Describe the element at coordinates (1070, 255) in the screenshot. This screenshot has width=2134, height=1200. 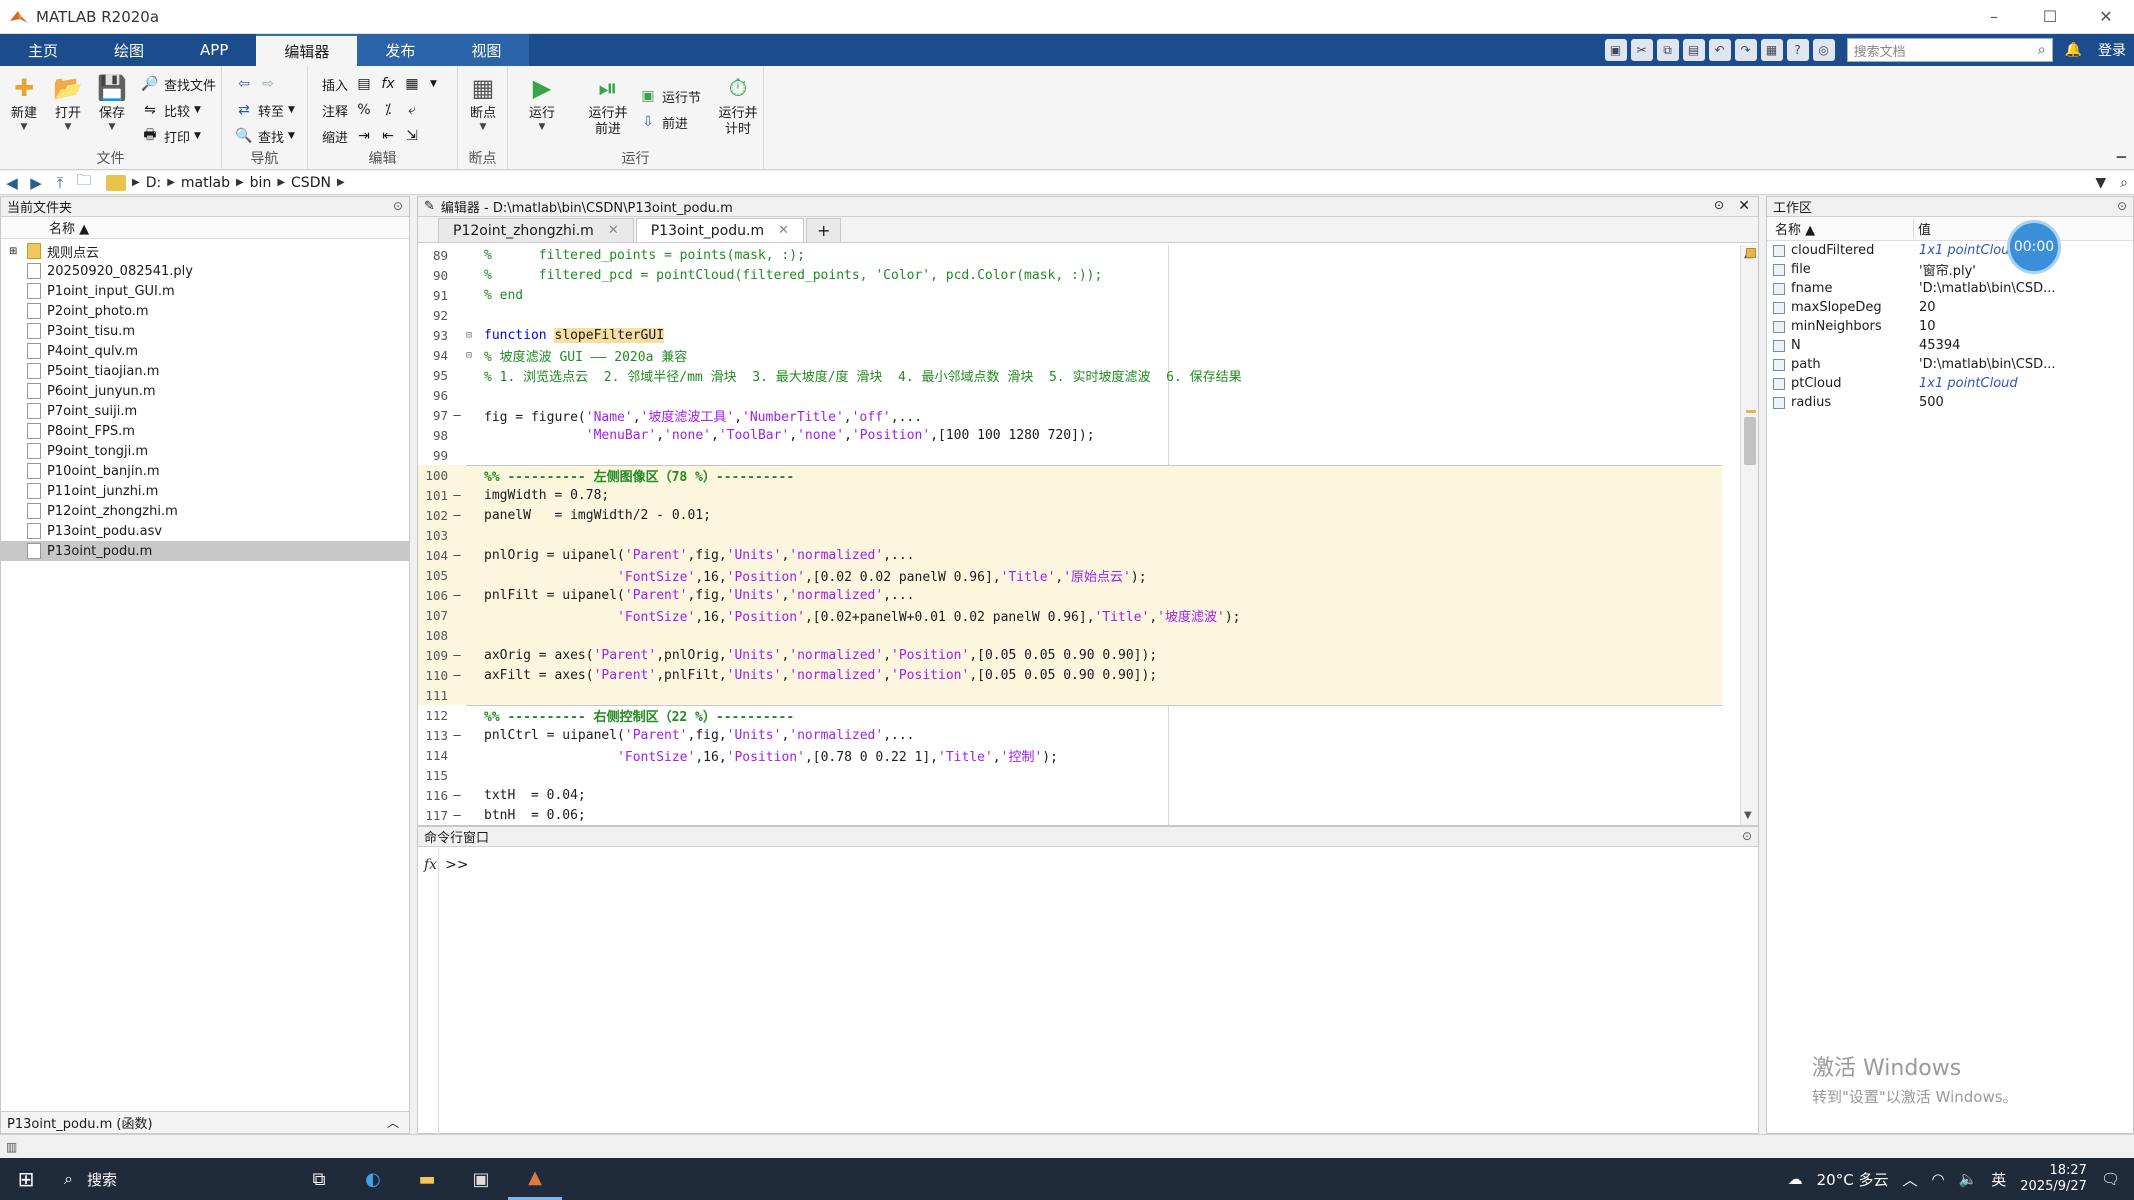
I see `code-line: 89 % filtered_points = points(mask, :);` at that location.